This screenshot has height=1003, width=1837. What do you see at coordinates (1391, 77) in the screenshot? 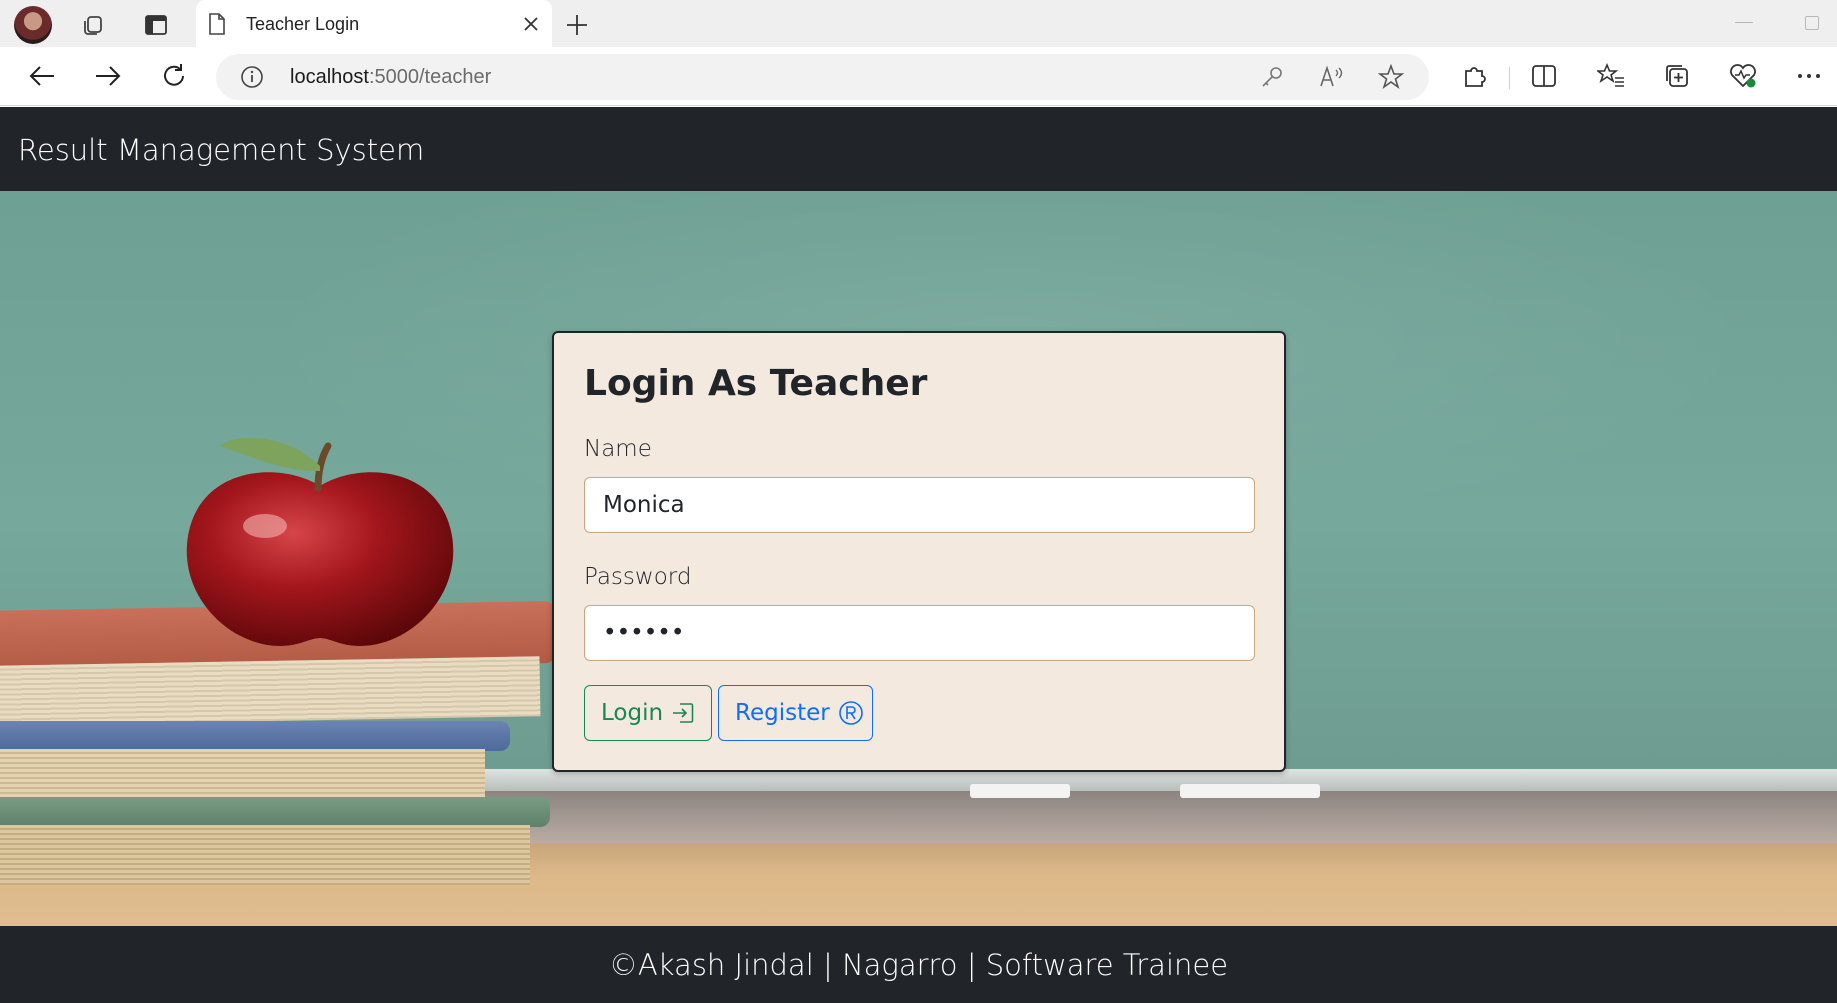
I see `star-icon` at bounding box center [1391, 77].